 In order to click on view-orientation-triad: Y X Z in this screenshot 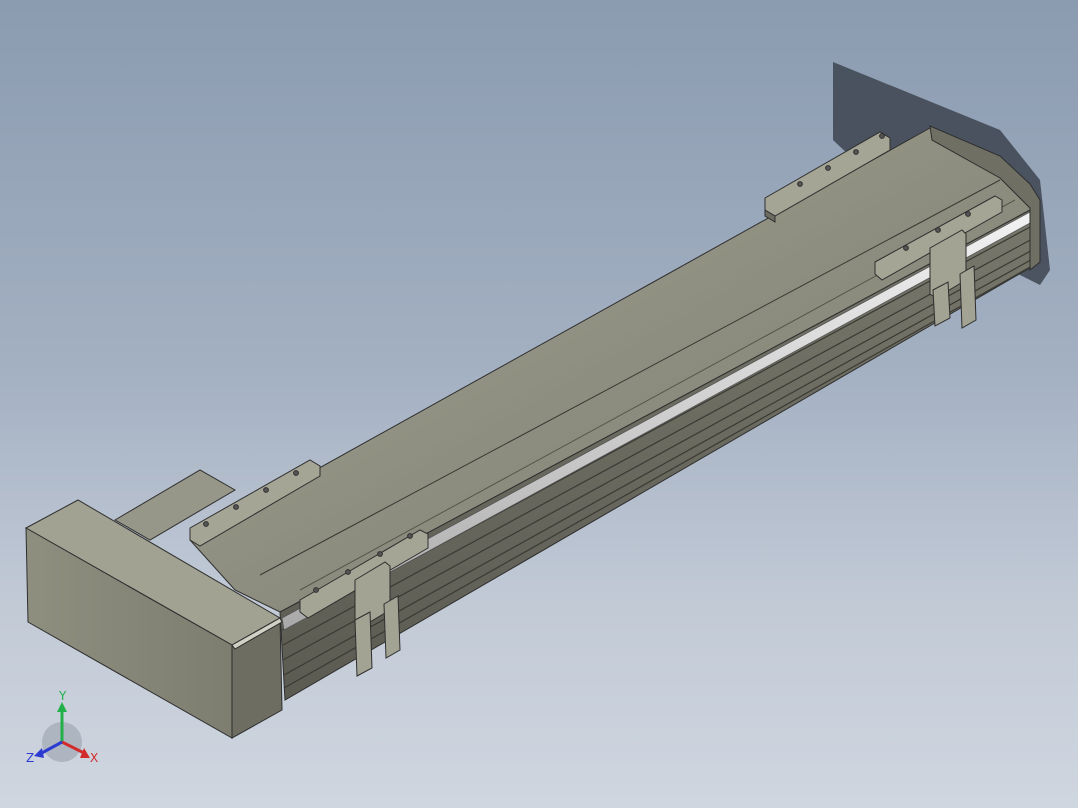, I will do `click(62, 727)`.